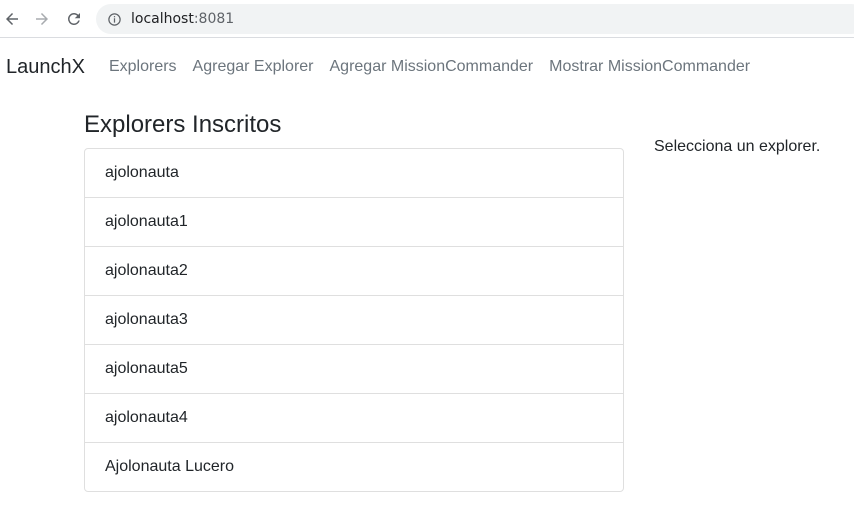 The image size is (854, 508). Describe the element at coordinates (45, 67) in the screenshot. I see `brand-link: LaunchX` at that location.